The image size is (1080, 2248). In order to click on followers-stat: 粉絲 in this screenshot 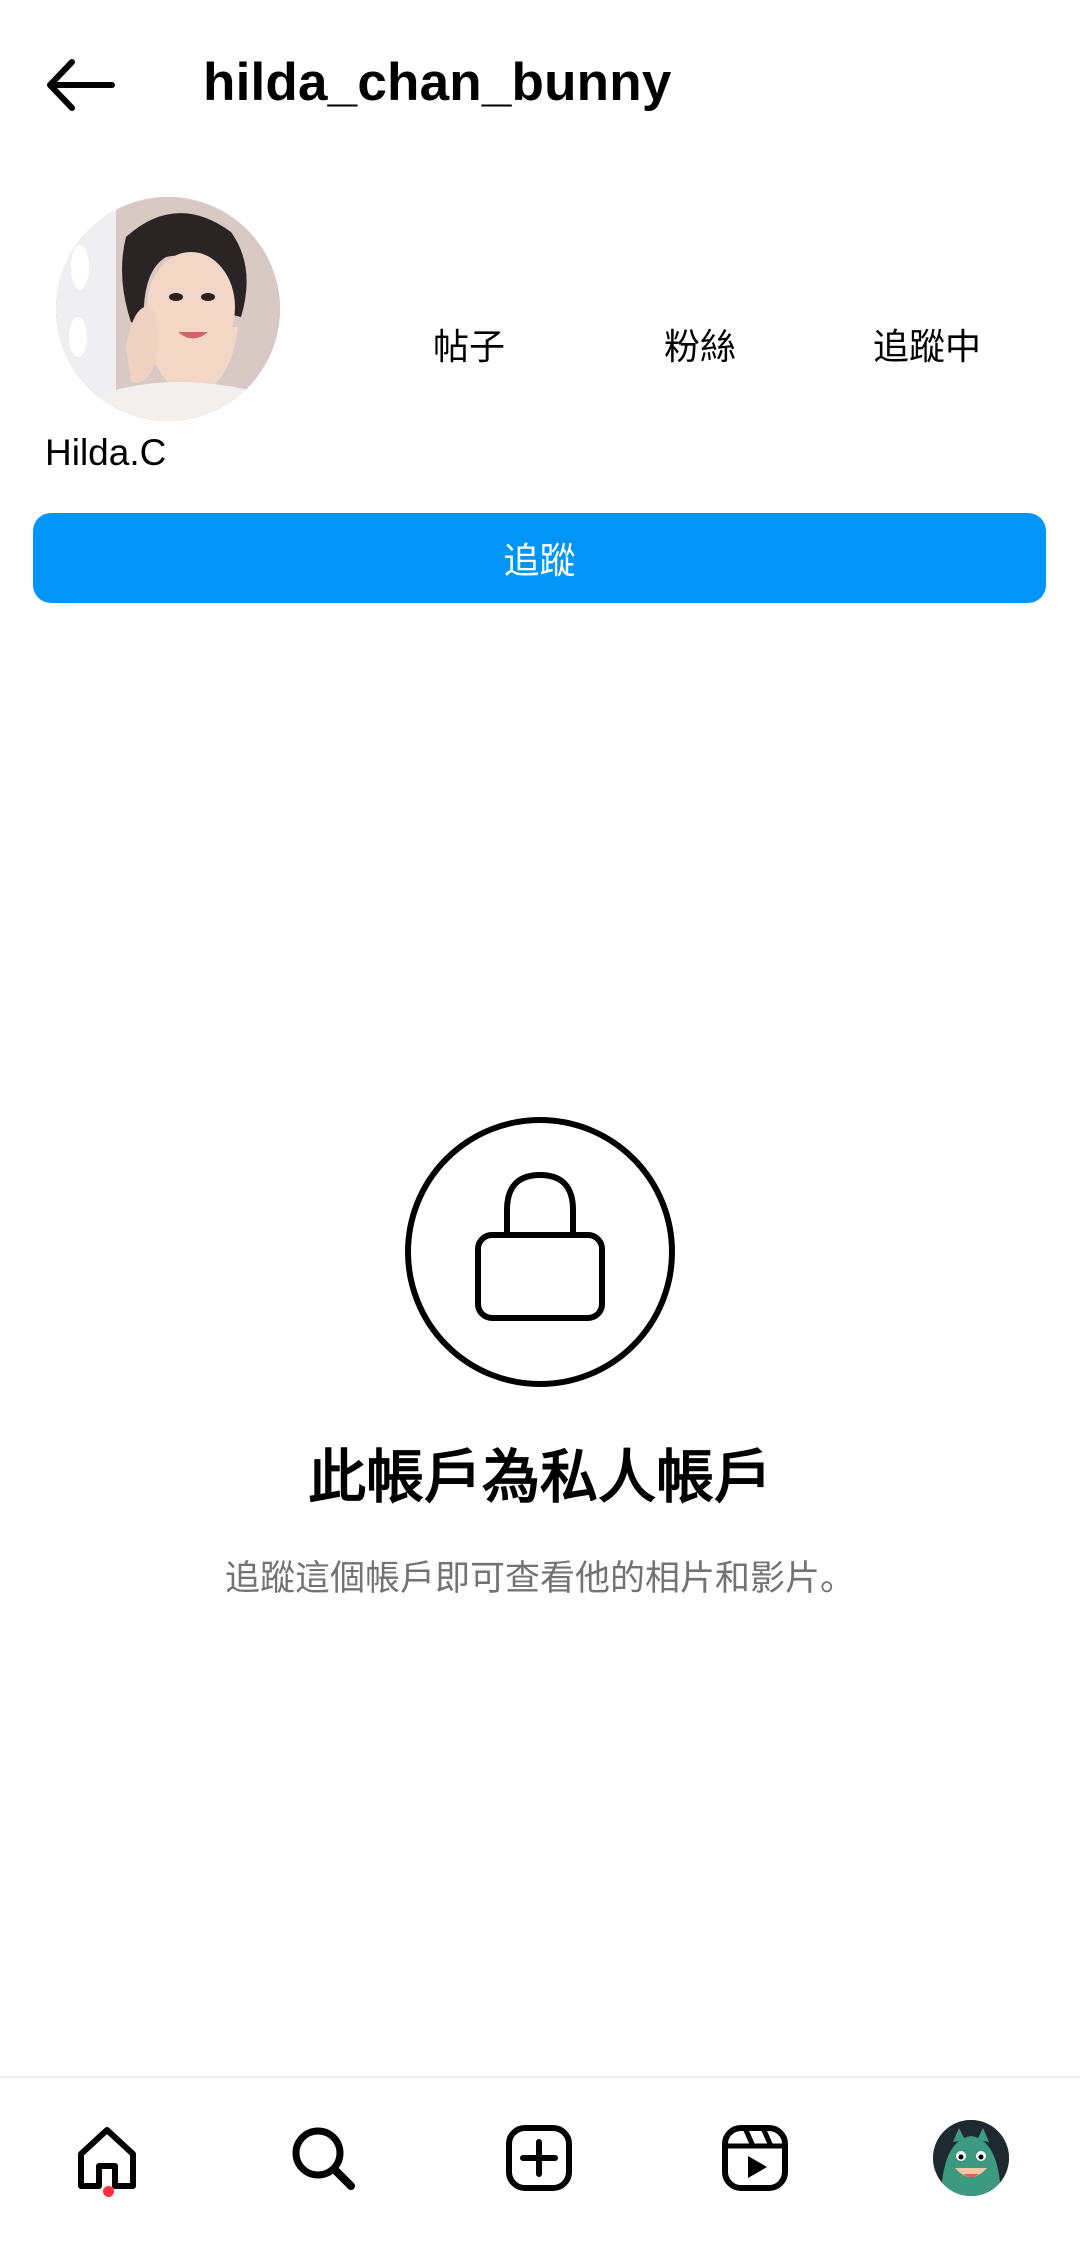, I will do `click(700, 344)`.